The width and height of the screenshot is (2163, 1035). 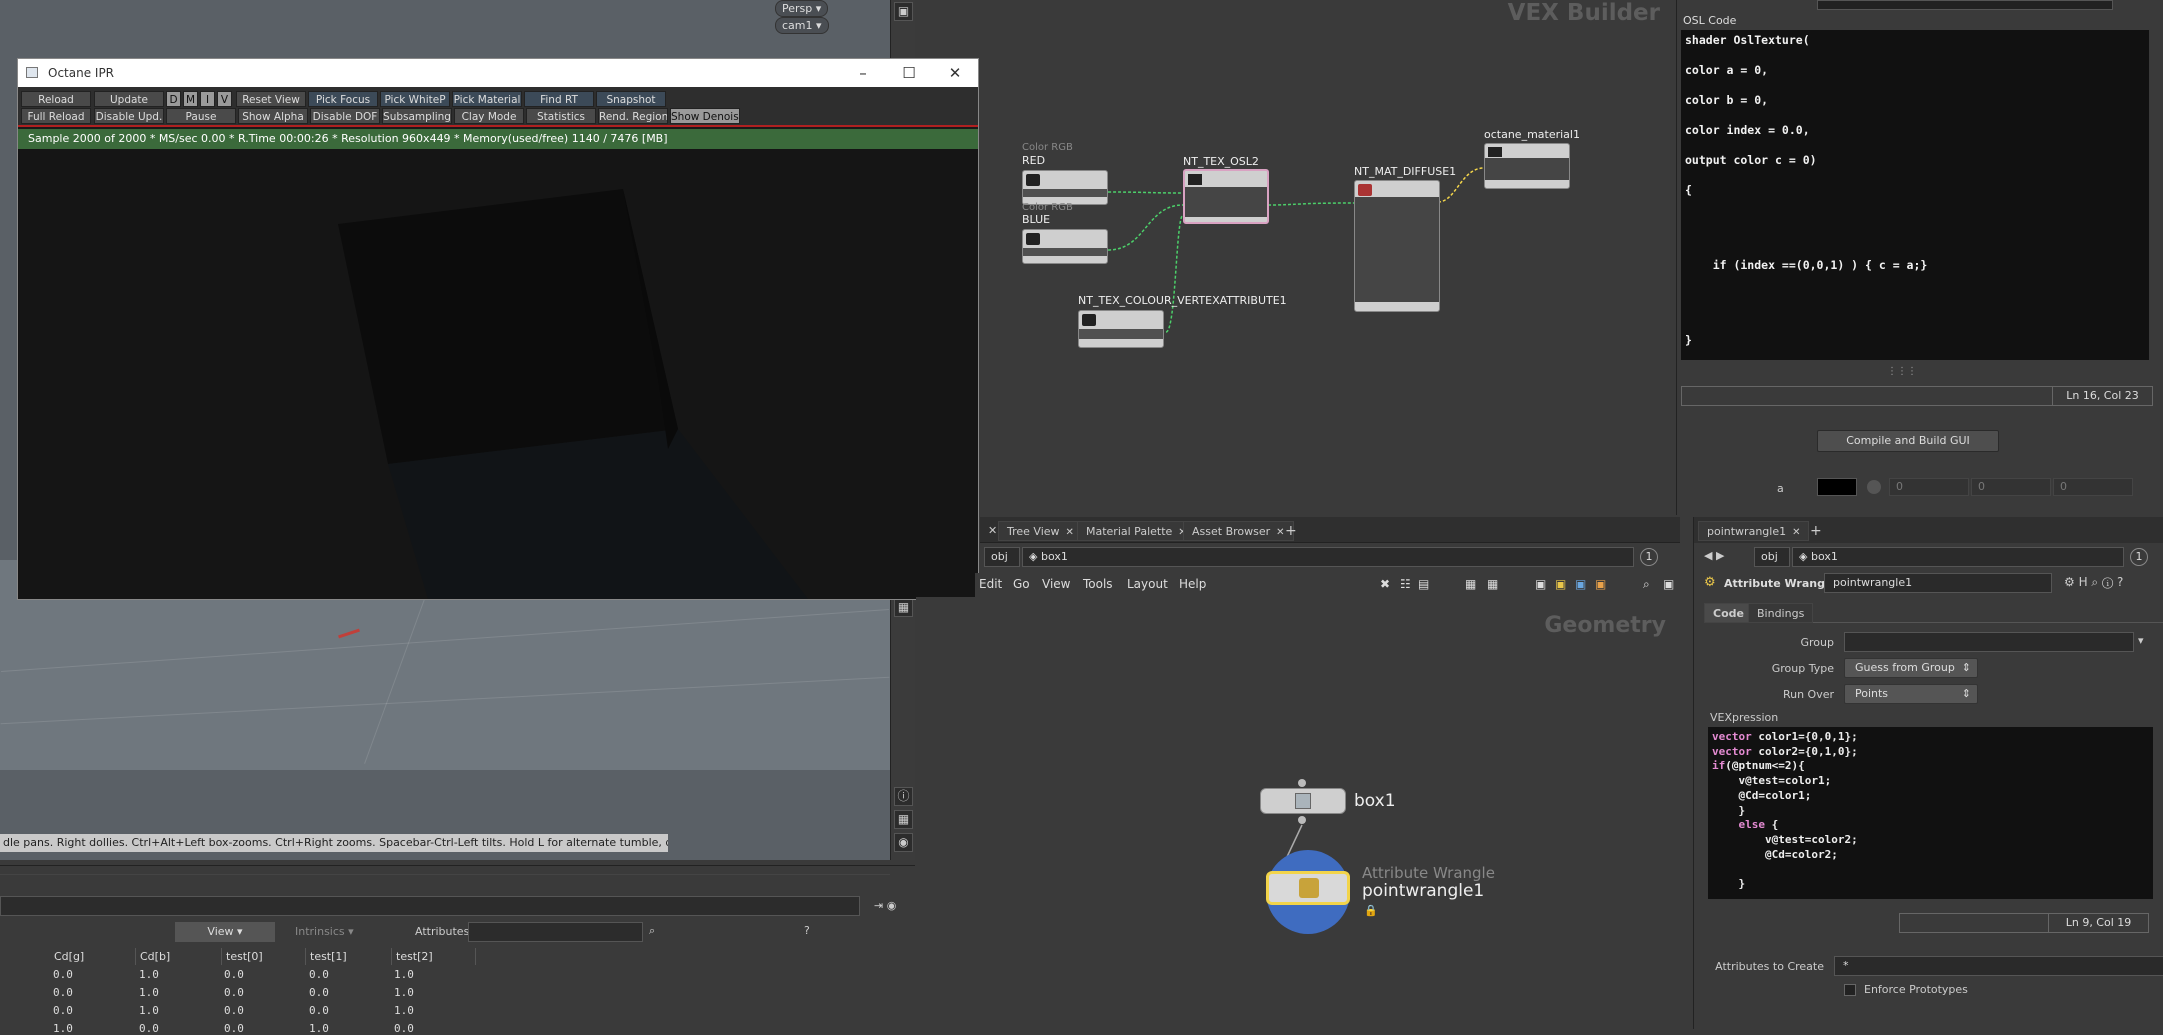 What do you see at coordinates (56, 116) in the screenshot?
I see `full-reload-button: Full Reload` at bounding box center [56, 116].